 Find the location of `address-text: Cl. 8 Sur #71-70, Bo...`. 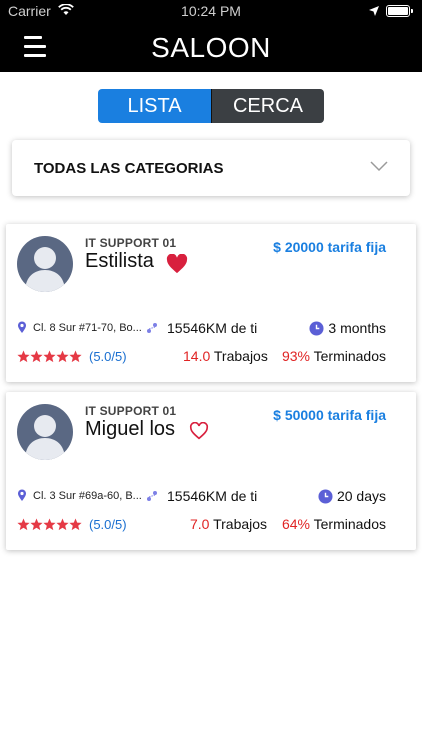

address-text: Cl. 8 Sur #71-70, Bo... is located at coordinates (87, 327).